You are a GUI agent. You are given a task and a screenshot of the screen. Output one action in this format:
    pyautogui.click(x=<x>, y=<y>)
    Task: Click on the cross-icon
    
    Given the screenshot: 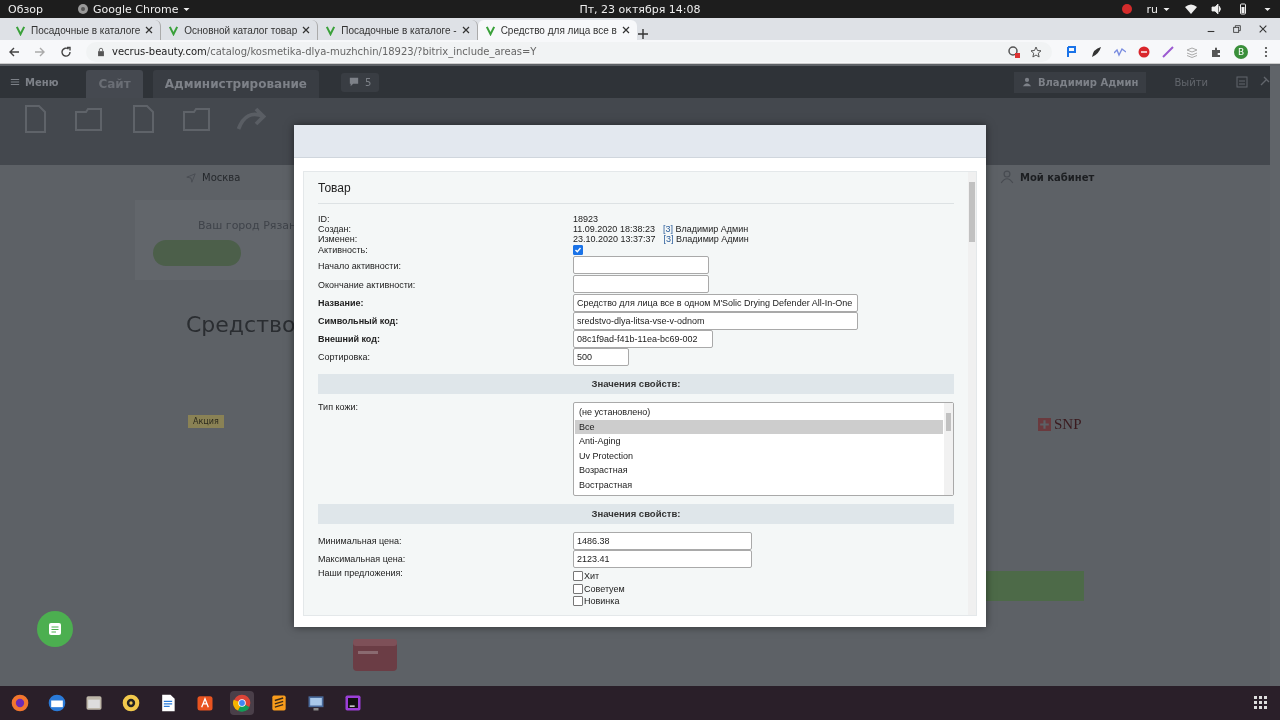 What is the action you would take?
    pyautogui.click(x=1044, y=424)
    